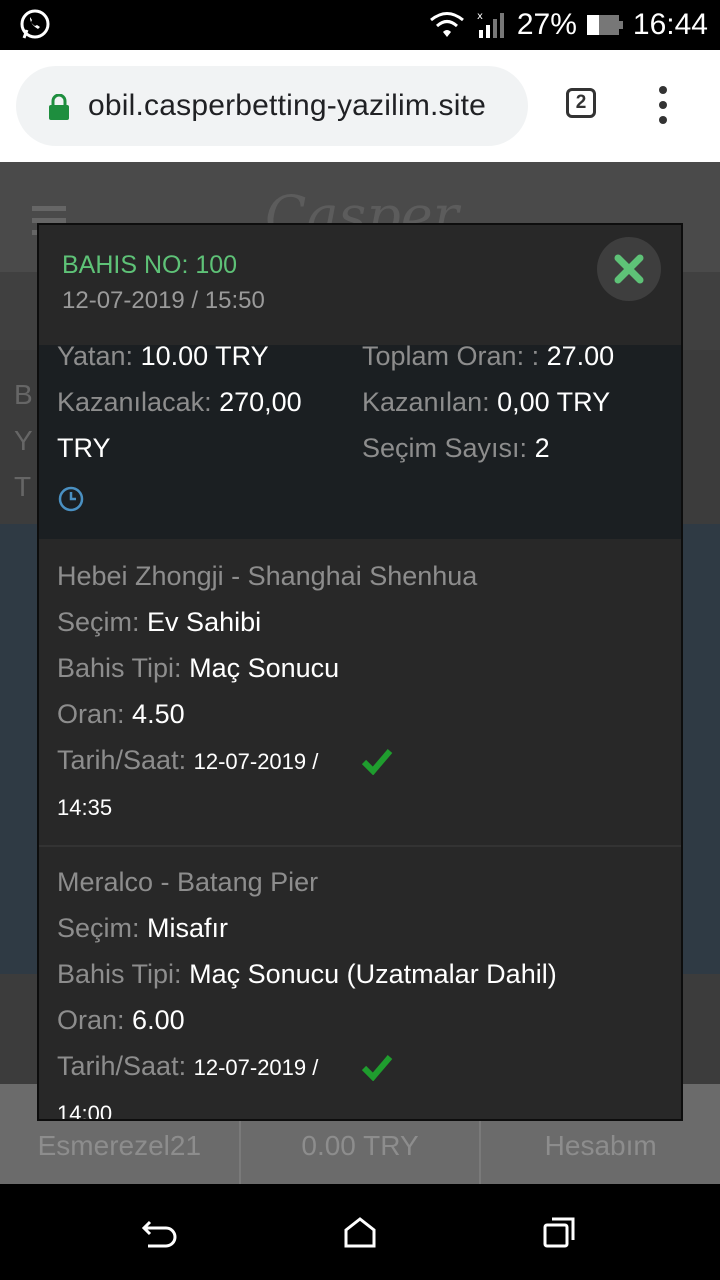 The image size is (720, 1280). What do you see at coordinates (35, 24) in the screenshot?
I see `whatsapp-icon` at bounding box center [35, 24].